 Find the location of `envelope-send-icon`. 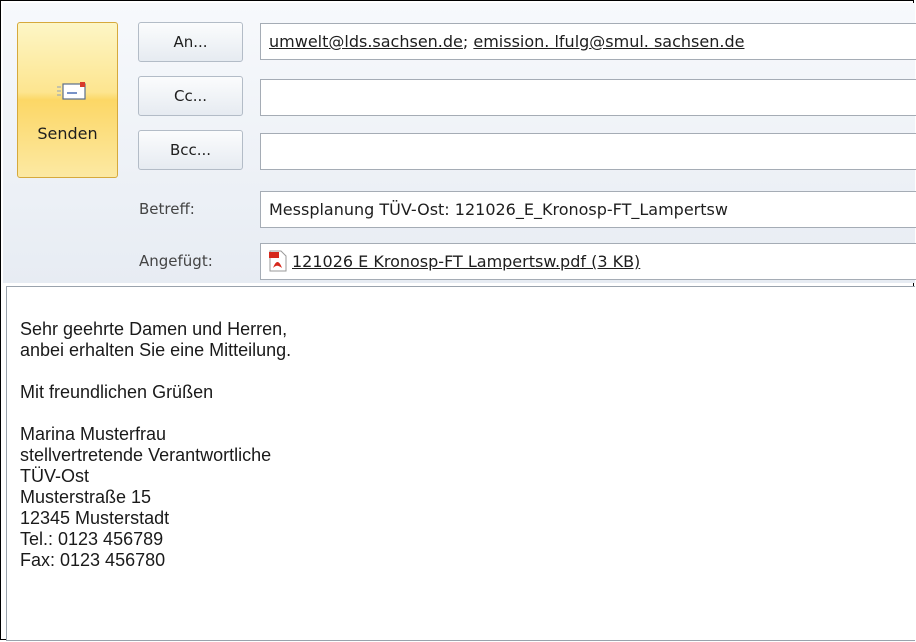

envelope-send-icon is located at coordinates (71, 91).